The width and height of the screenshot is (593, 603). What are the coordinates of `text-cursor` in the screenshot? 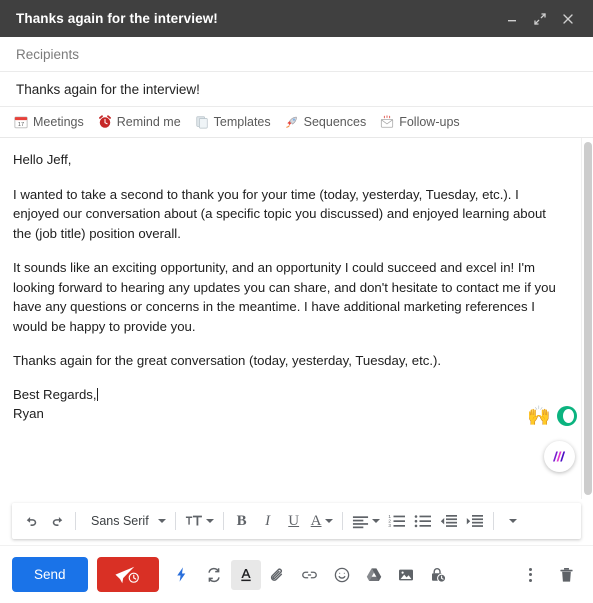 It's located at (97, 394).